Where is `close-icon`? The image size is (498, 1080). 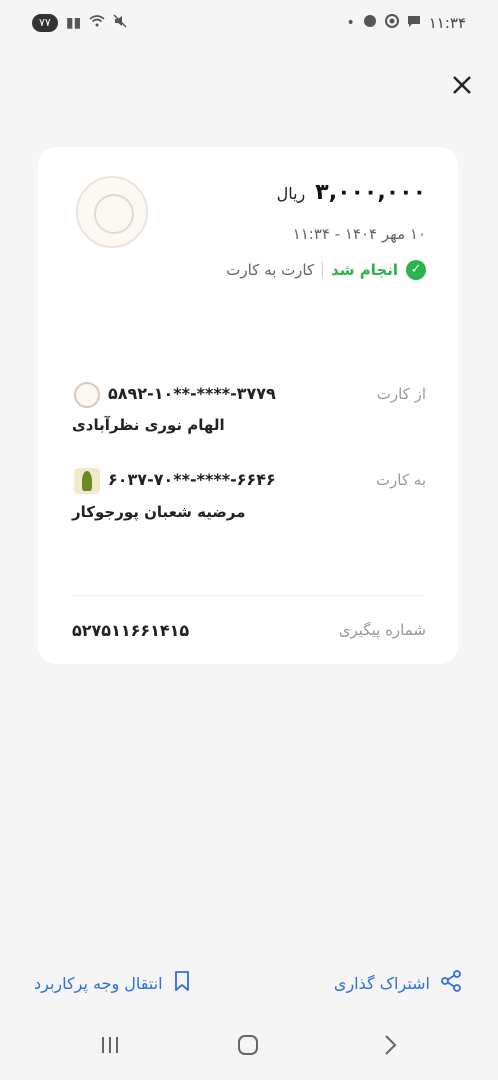 close-icon is located at coordinates (462, 88).